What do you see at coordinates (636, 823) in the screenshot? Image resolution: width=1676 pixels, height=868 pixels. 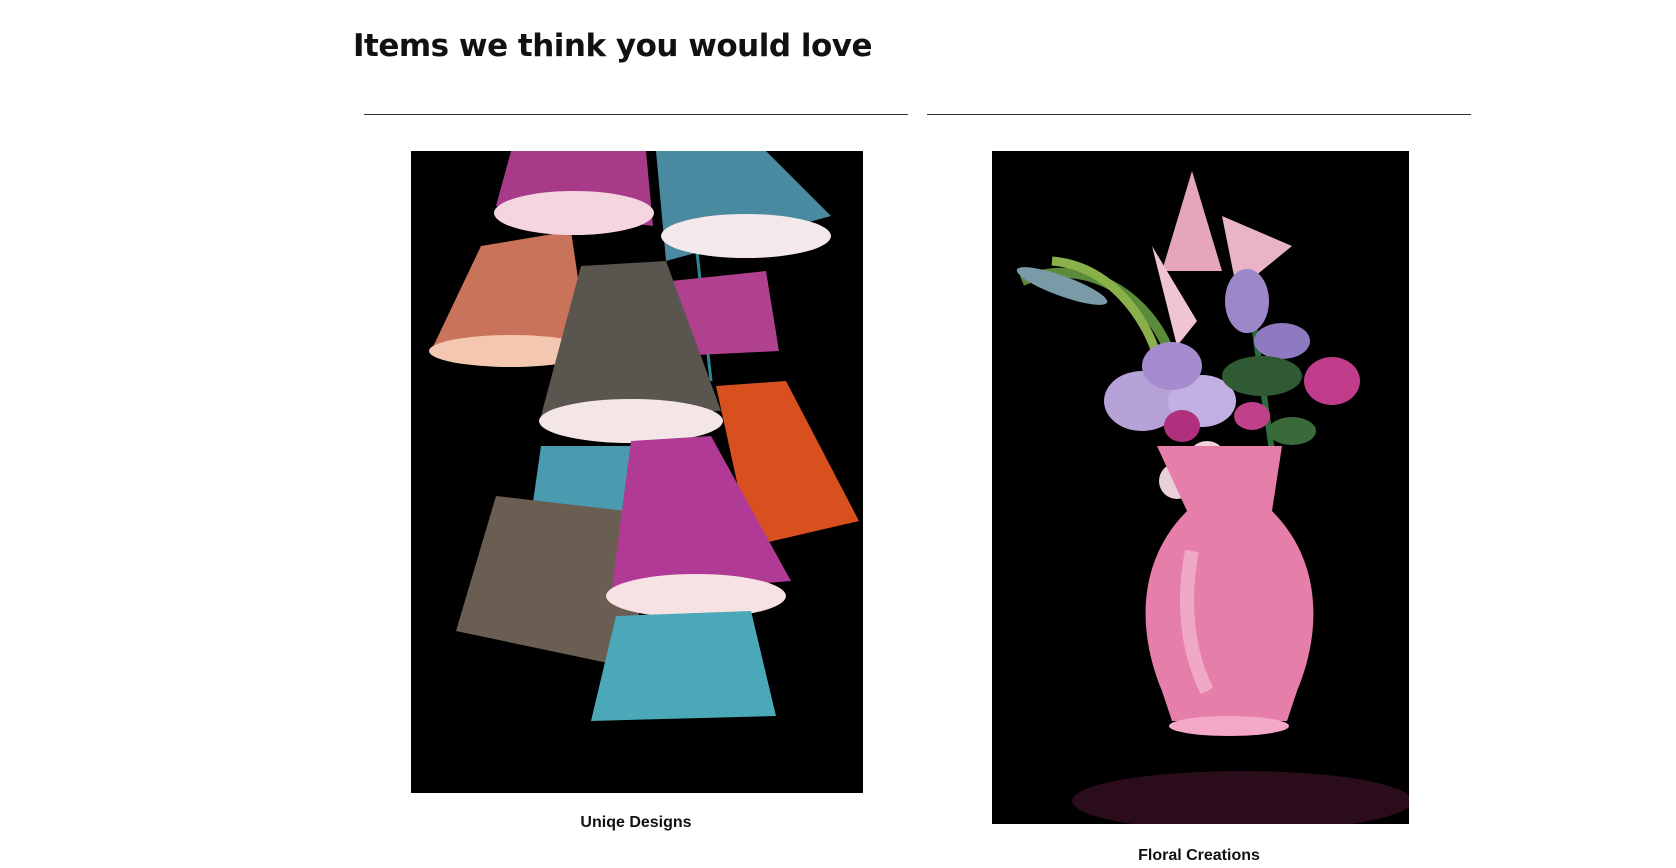 I see `product-caption: Uniqe Designs` at bounding box center [636, 823].